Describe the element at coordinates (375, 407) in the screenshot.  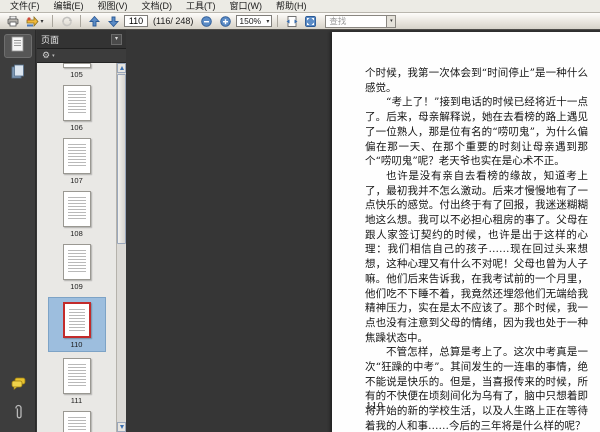
I see `page-footer-number: 110` at that location.